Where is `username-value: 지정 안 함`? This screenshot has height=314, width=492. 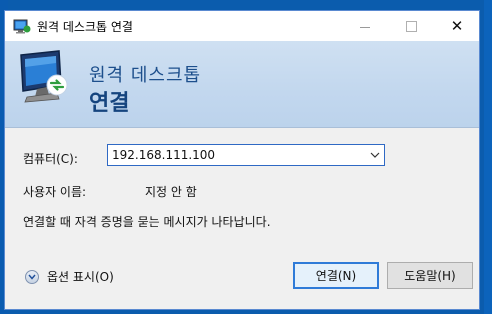 username-value: 지정 안 함 is located at coordinates (171, 192).